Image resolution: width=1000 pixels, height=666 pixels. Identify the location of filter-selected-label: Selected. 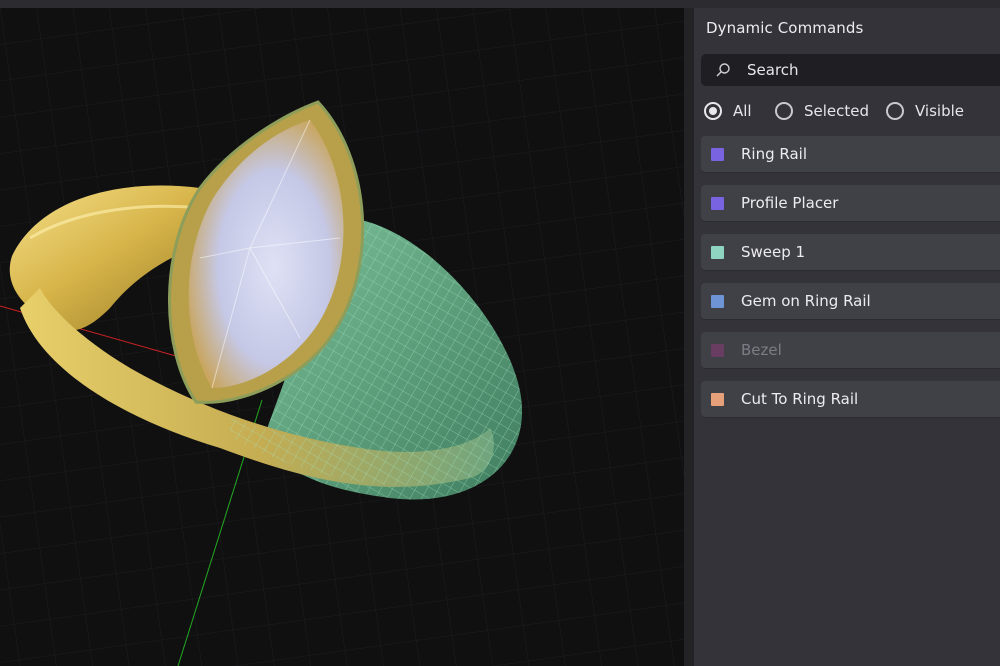
(837, 111).